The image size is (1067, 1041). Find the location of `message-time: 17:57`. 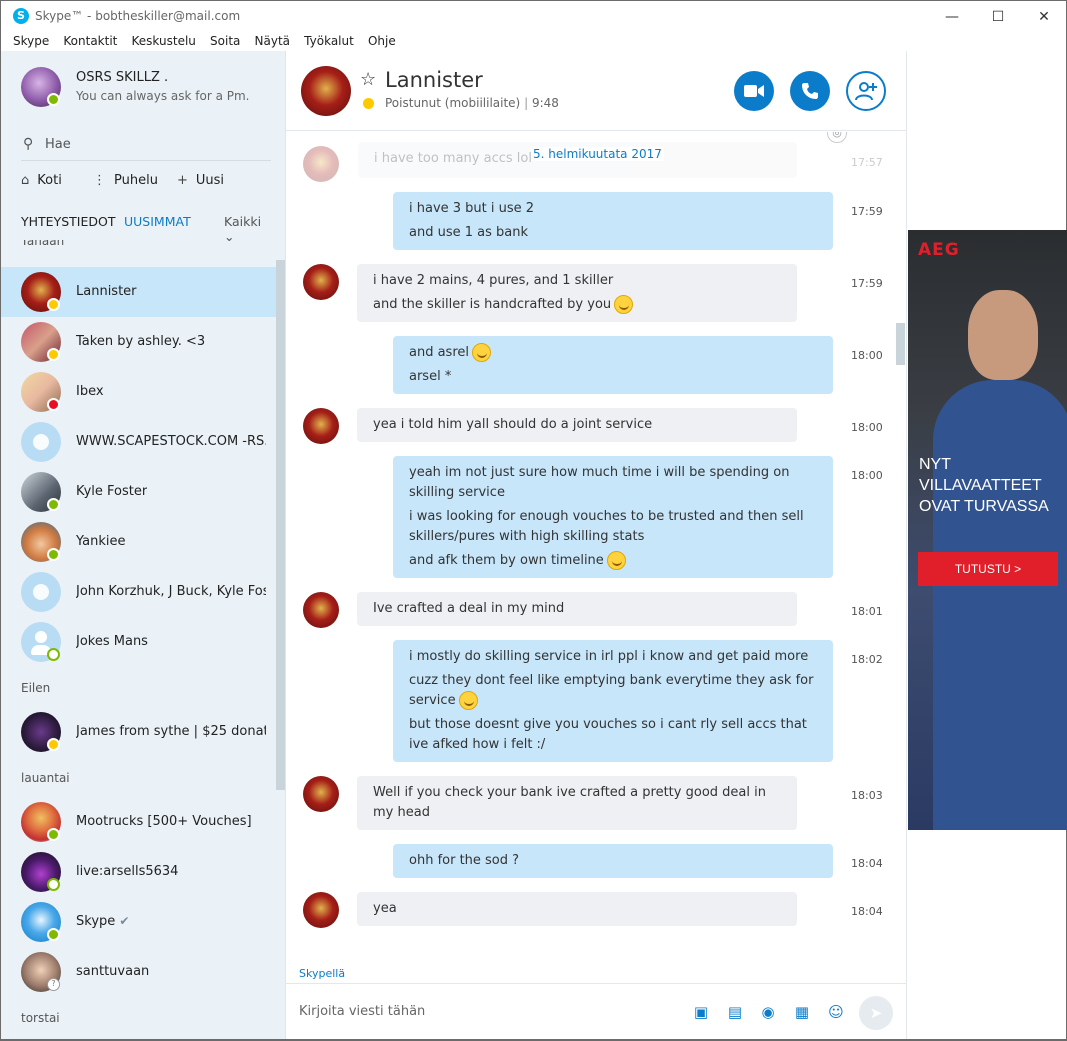

message-time: 17:57 is located at coordinates (867, 162).